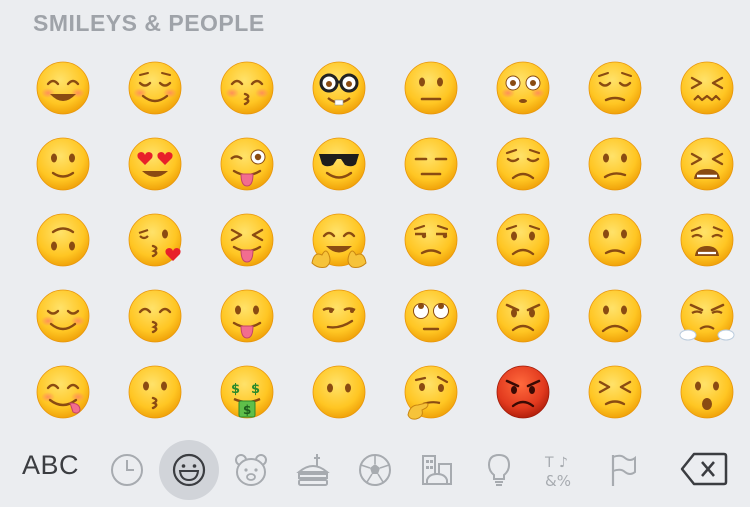  I want to click on smiling-face-with-heart-eyes-emoji, so click(155, 164).